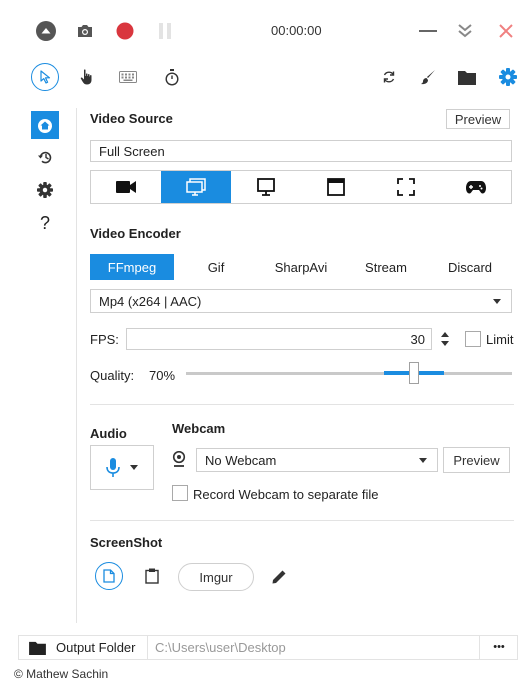  I want to click on sidebar-item-home, so click(45, 125).